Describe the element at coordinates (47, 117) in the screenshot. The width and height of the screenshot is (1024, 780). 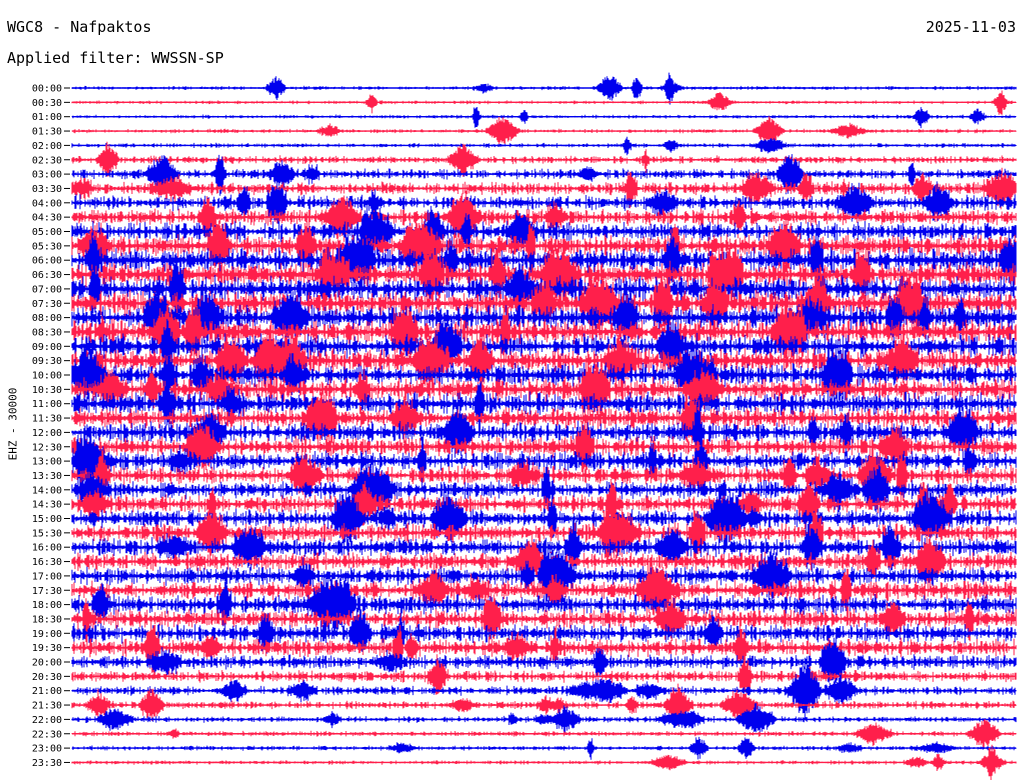
I see `row-time-label: 01:00` at that location.